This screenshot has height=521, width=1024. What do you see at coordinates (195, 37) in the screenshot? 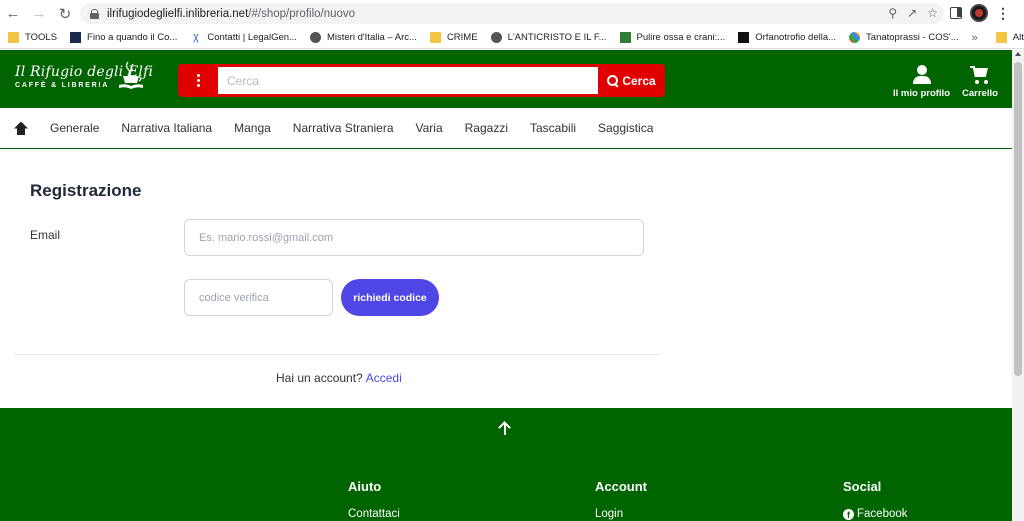
I see `legal-icon: χ` at bounding box center [195, 37].